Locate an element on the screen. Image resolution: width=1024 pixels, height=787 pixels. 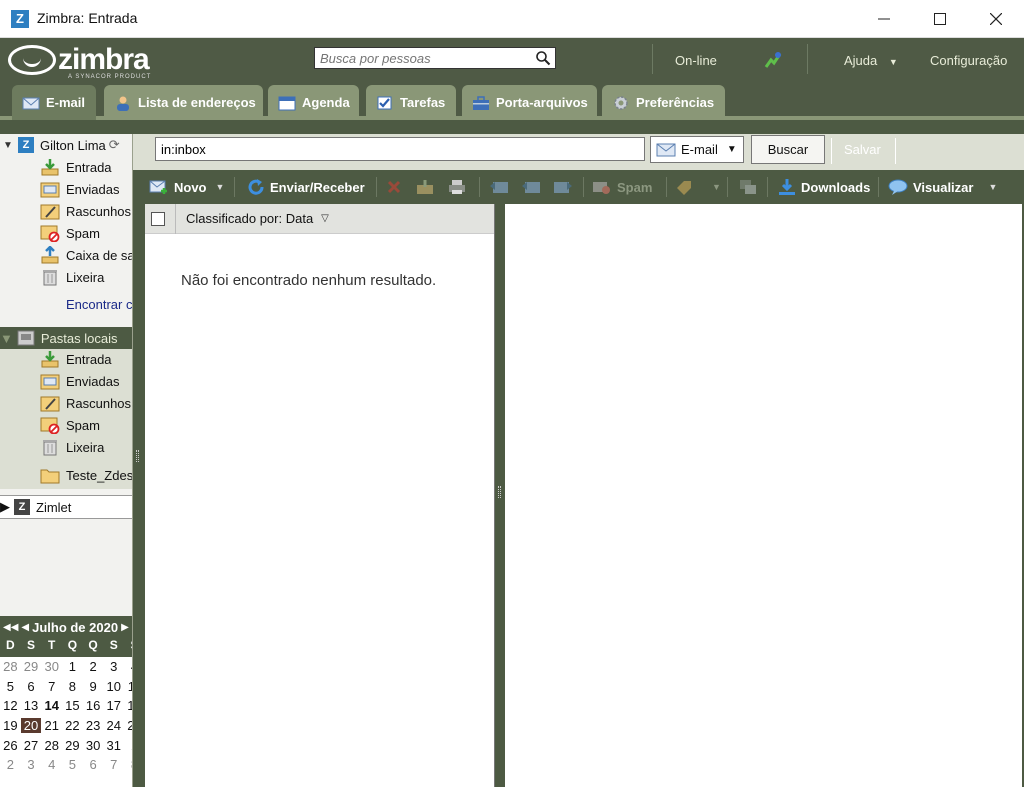
calendar-day: 31 is located at coordinates (113, 745).